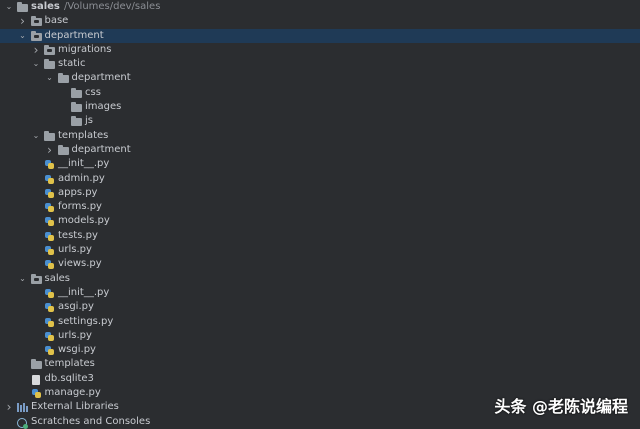 The height and width of the screenshot is (429, 640). What do you see at coordinates (320, 21) in the screenshot?
I see `tree-row: › base` at bounding box center [320, 21].